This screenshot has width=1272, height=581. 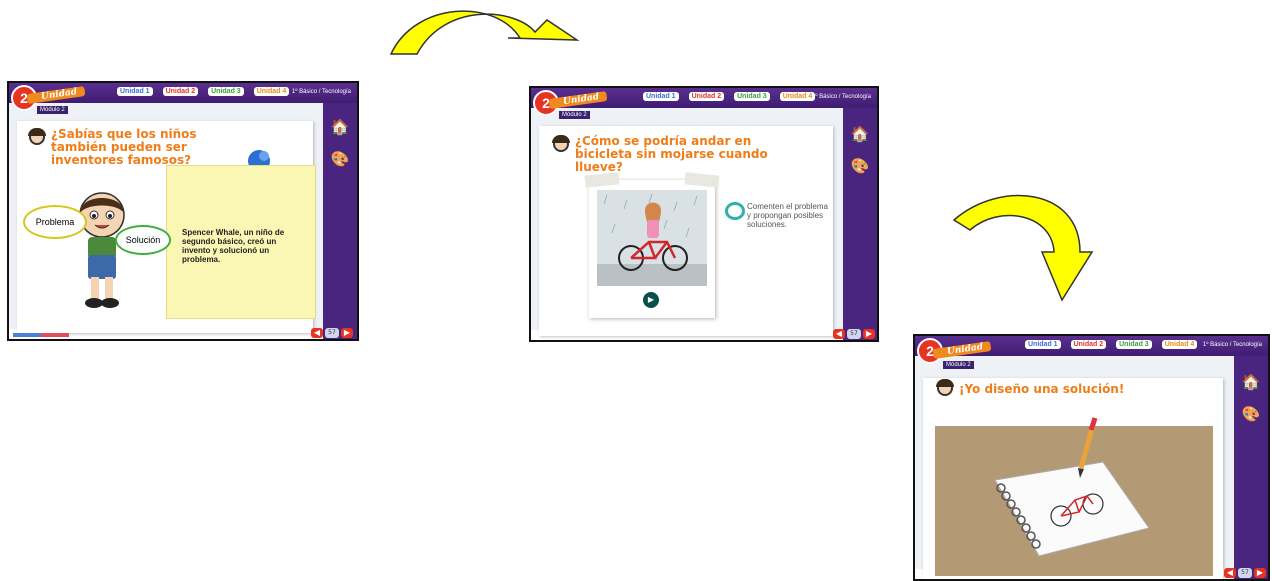 I want to click on solution-bubble: Solución, so click(x=143, y=240).